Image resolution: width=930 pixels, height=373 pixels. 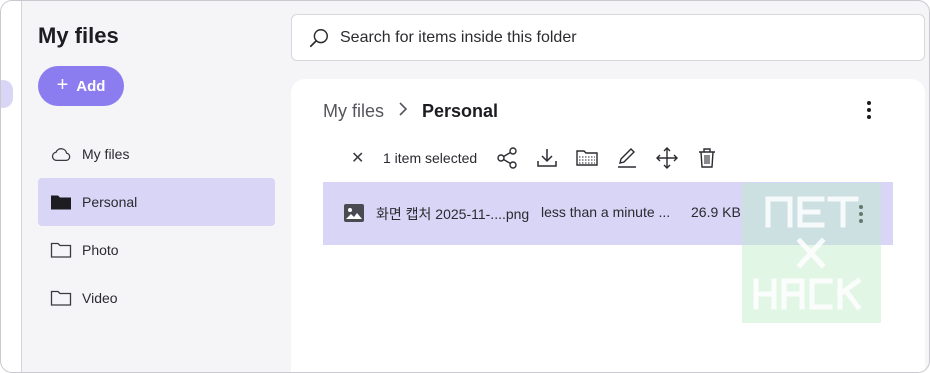 I want to click on add-button: + Add, so click(x=81, y=86).